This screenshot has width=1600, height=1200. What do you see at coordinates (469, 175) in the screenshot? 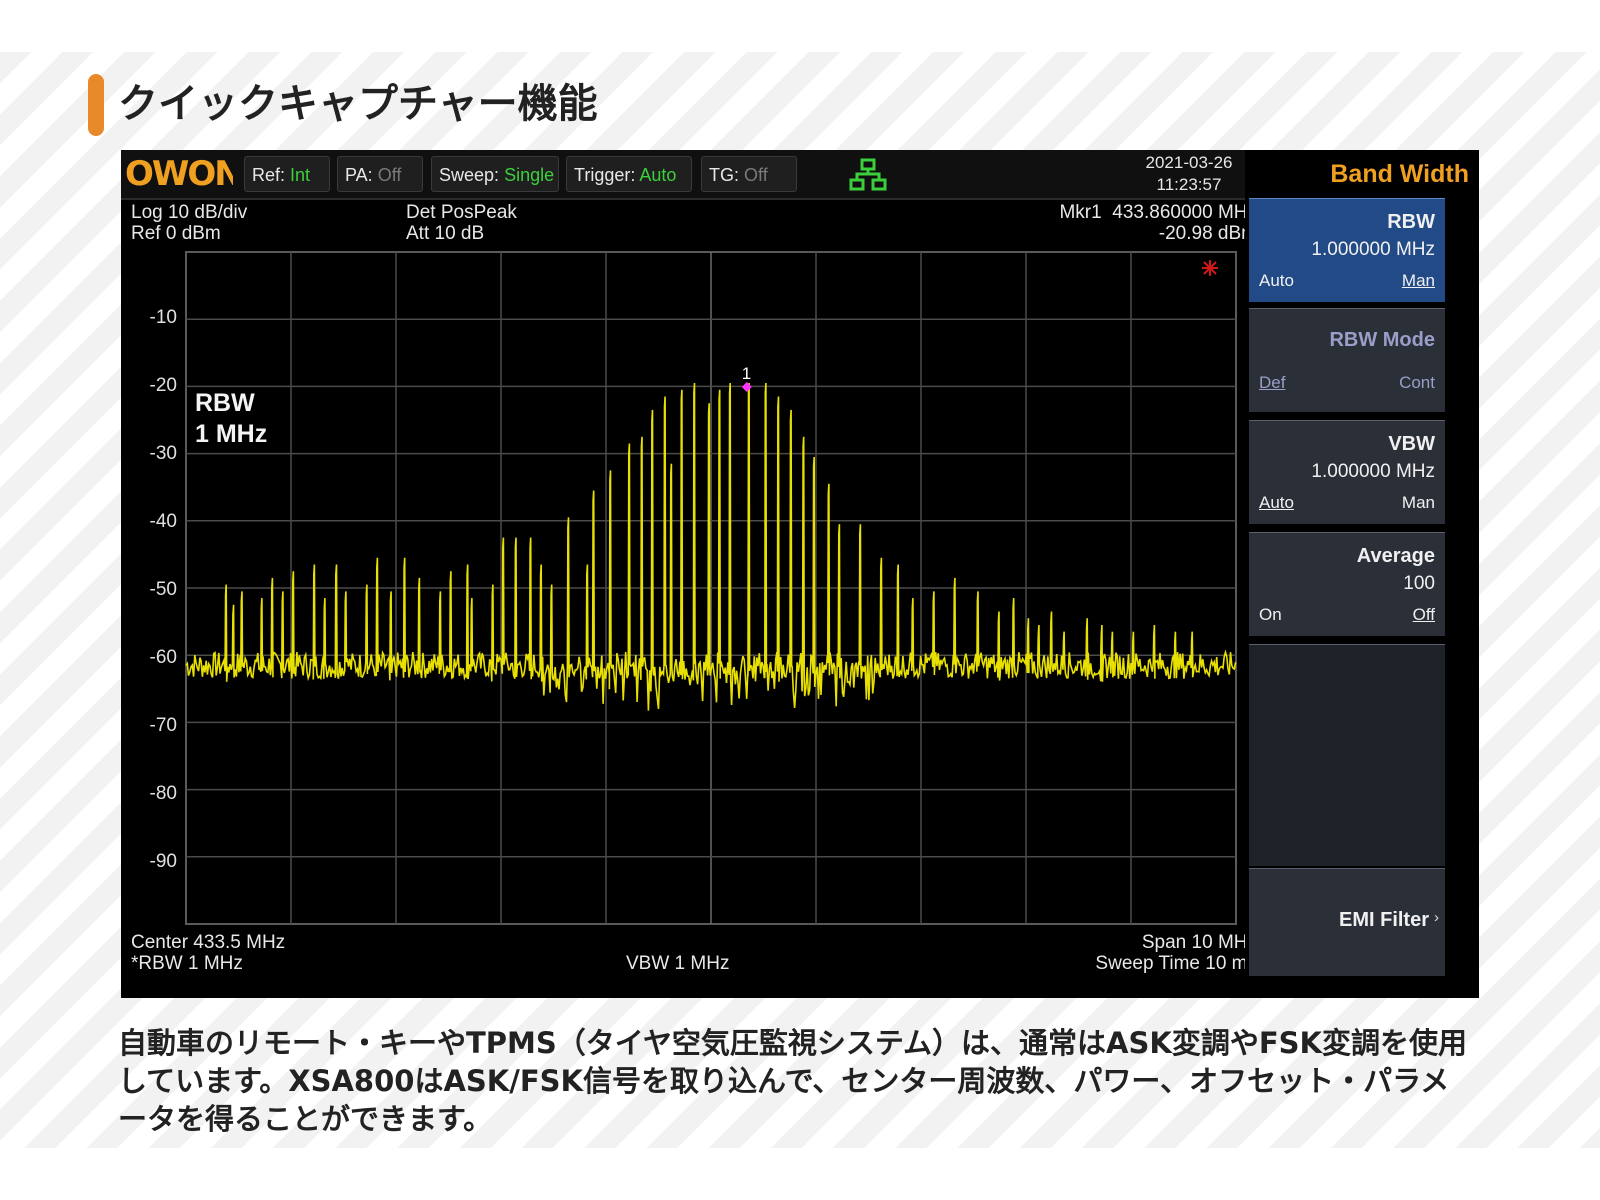
I see `sweep-label: Sweep:` at bounding box center [469, 175].